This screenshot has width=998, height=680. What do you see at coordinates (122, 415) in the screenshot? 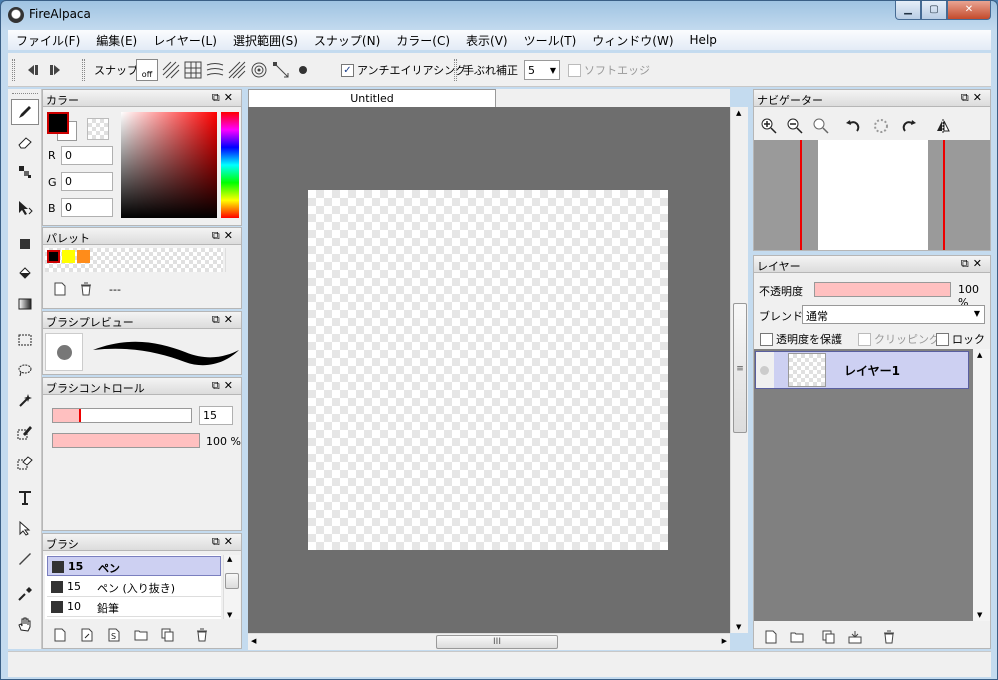
I see `brush-size-slider` at bounding box center [122, 415].